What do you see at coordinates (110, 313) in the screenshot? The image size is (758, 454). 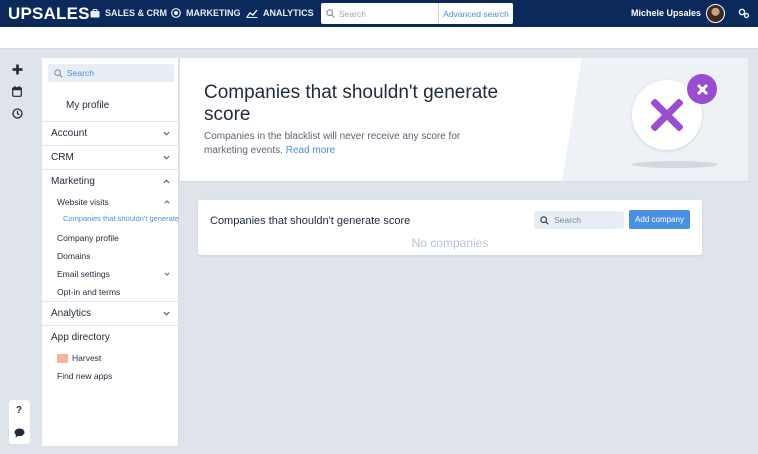 I see `sidebar-section-analytics: Analytics` at bounding box center [110, 313].